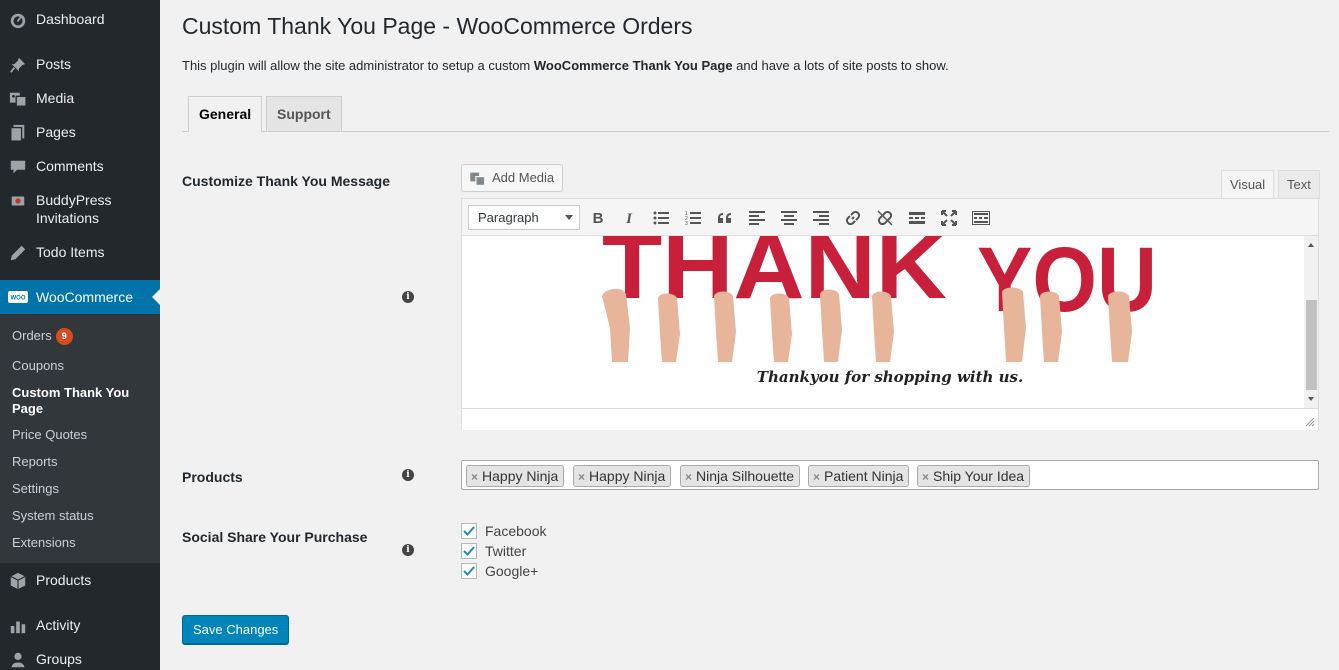 The height and width of the screenshot is (670, 1339). I want to click on submenu-item-price-quotes: Price Quotes, so click(49, 435).